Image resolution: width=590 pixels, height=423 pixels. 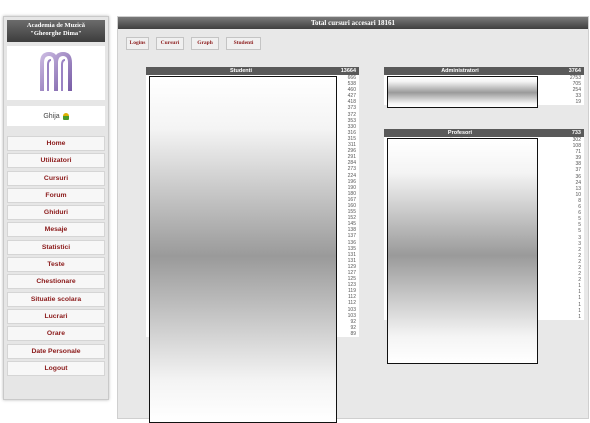 I want to click on tab-studenti: Studenti, so click(x=243, y=43).